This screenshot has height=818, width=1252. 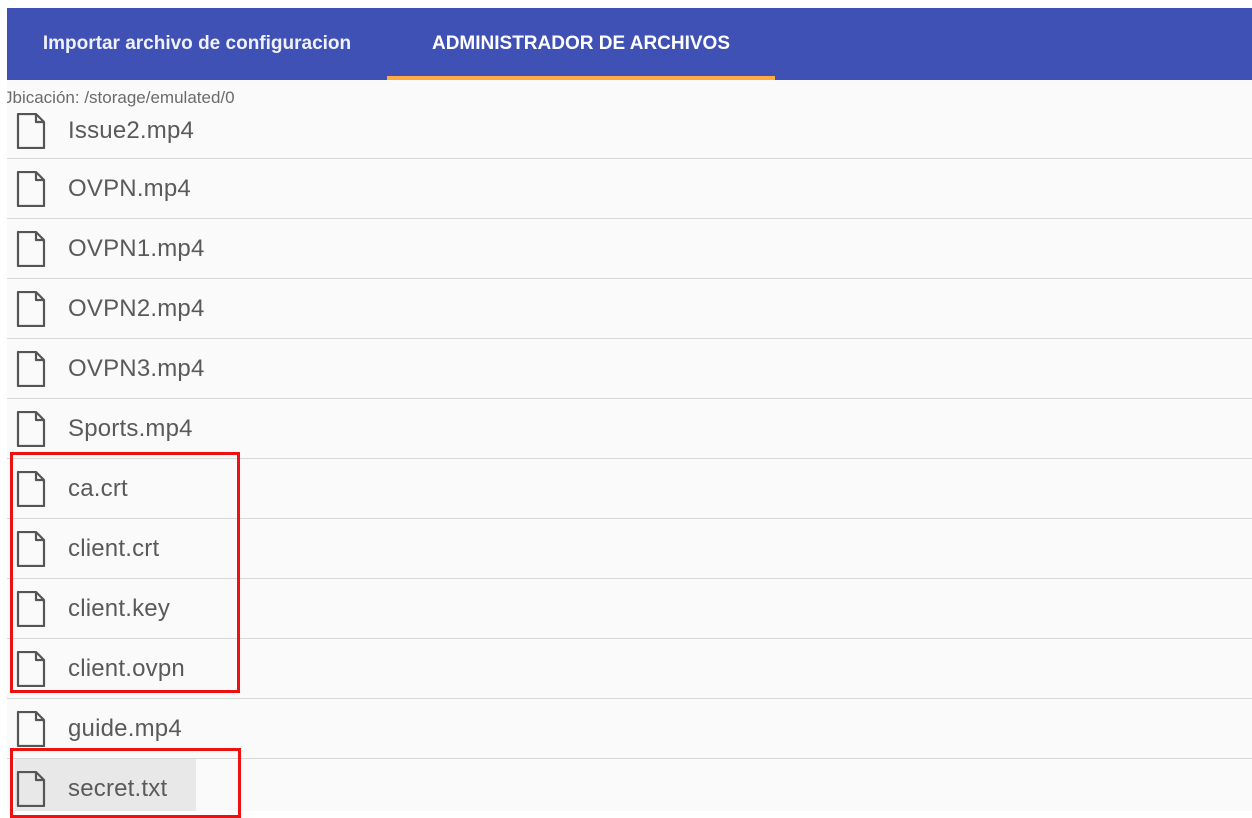 What do you see at coordinates (98, 488) in the screenshot?
I see `file-name: ca.crt` at bounding box center [98, 488].